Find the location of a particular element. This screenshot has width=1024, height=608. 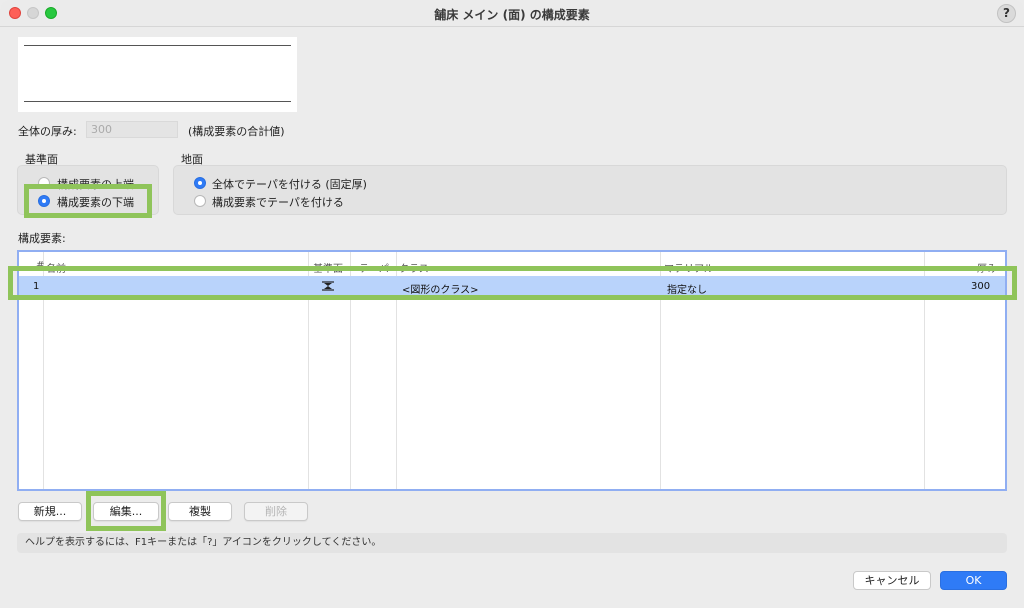

cancel-button: キャンセル is located at coordinates (892, 580).